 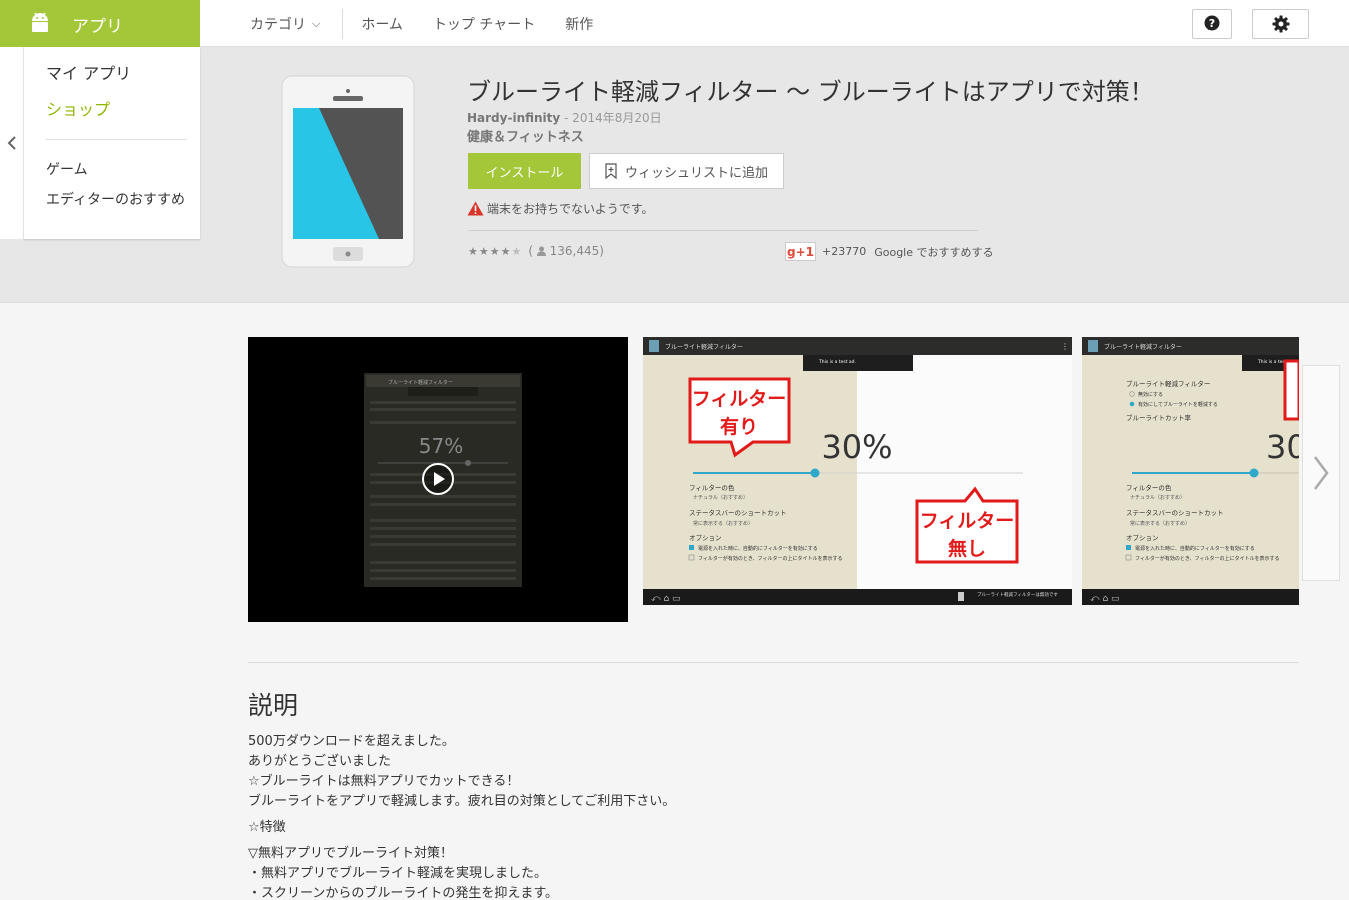 What do you see at coordinates (398, 873) in the screenshot?
I see `description-line: ・無料アプリでブルーライト軽減を実現しました。` at bounding box center [398, 873].